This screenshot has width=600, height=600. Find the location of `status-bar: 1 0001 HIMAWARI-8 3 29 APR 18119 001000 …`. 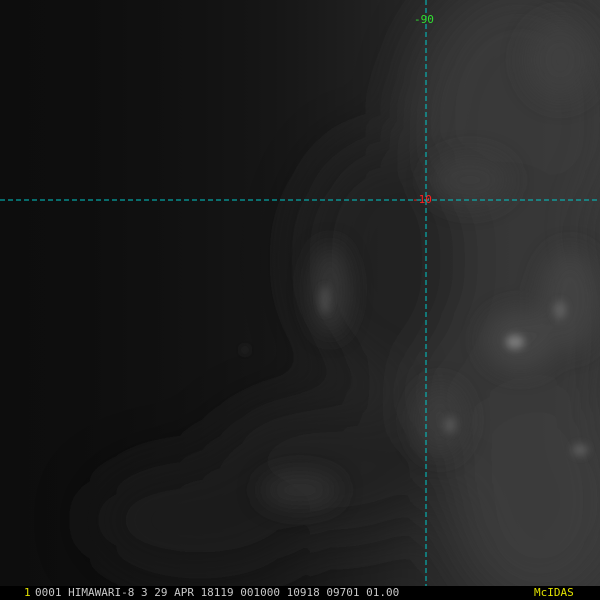

status-bar: 1 0001 HIMAWARI-8 3 29 APR 18119 001000 … is located at coordinates (300, 593).